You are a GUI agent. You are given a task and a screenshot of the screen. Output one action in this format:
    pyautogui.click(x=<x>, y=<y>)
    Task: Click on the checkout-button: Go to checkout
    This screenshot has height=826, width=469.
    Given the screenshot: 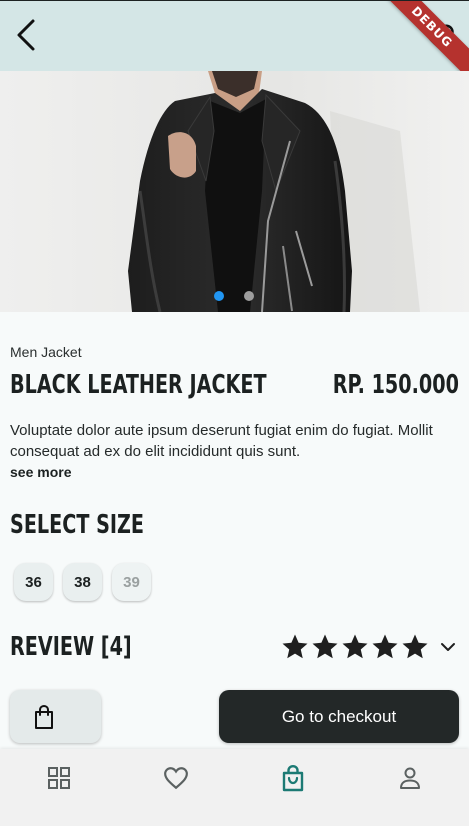 What is the action you would take?
    pyautogui.click(x=339, y=716)
    